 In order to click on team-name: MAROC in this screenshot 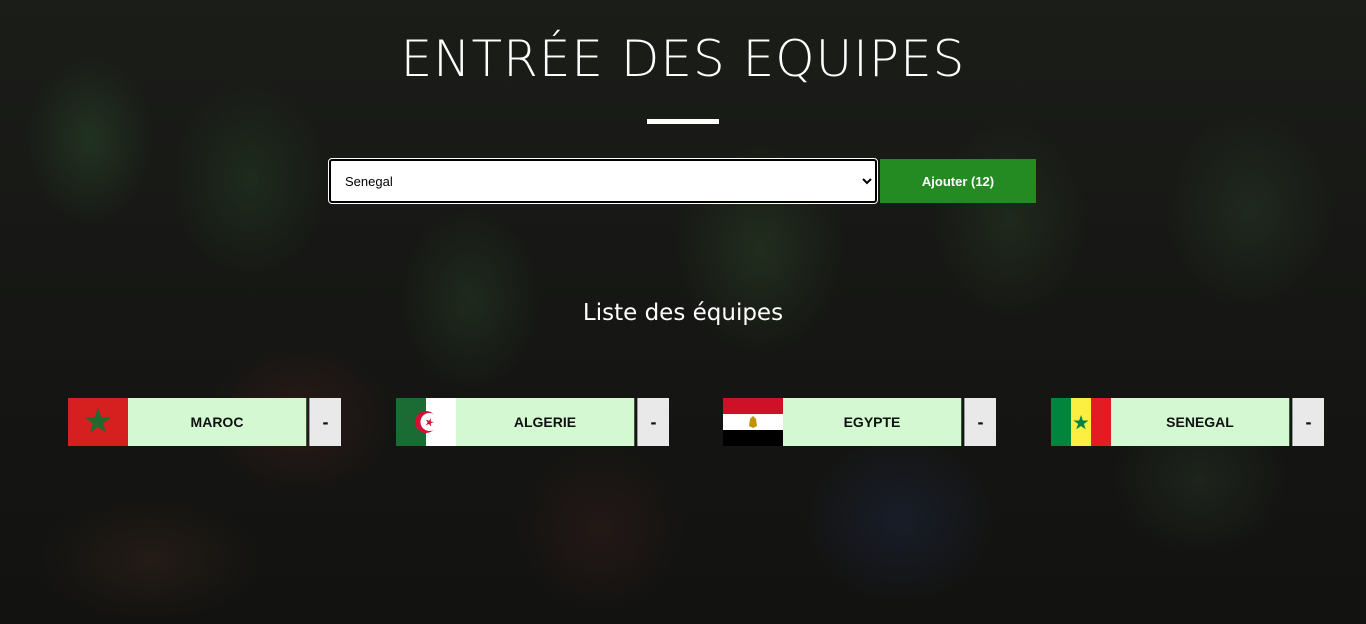, I will do `click(217, 422)`.